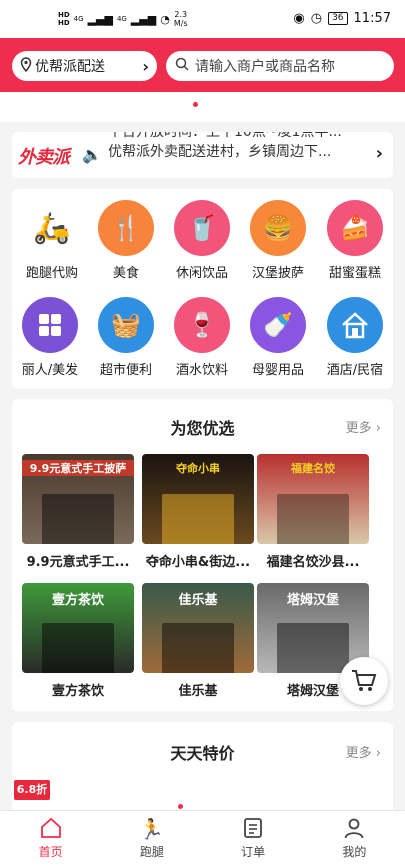 The image size is (405, 866). I want to click on delivery-rider-icon: 🛵, so click(52, 228).